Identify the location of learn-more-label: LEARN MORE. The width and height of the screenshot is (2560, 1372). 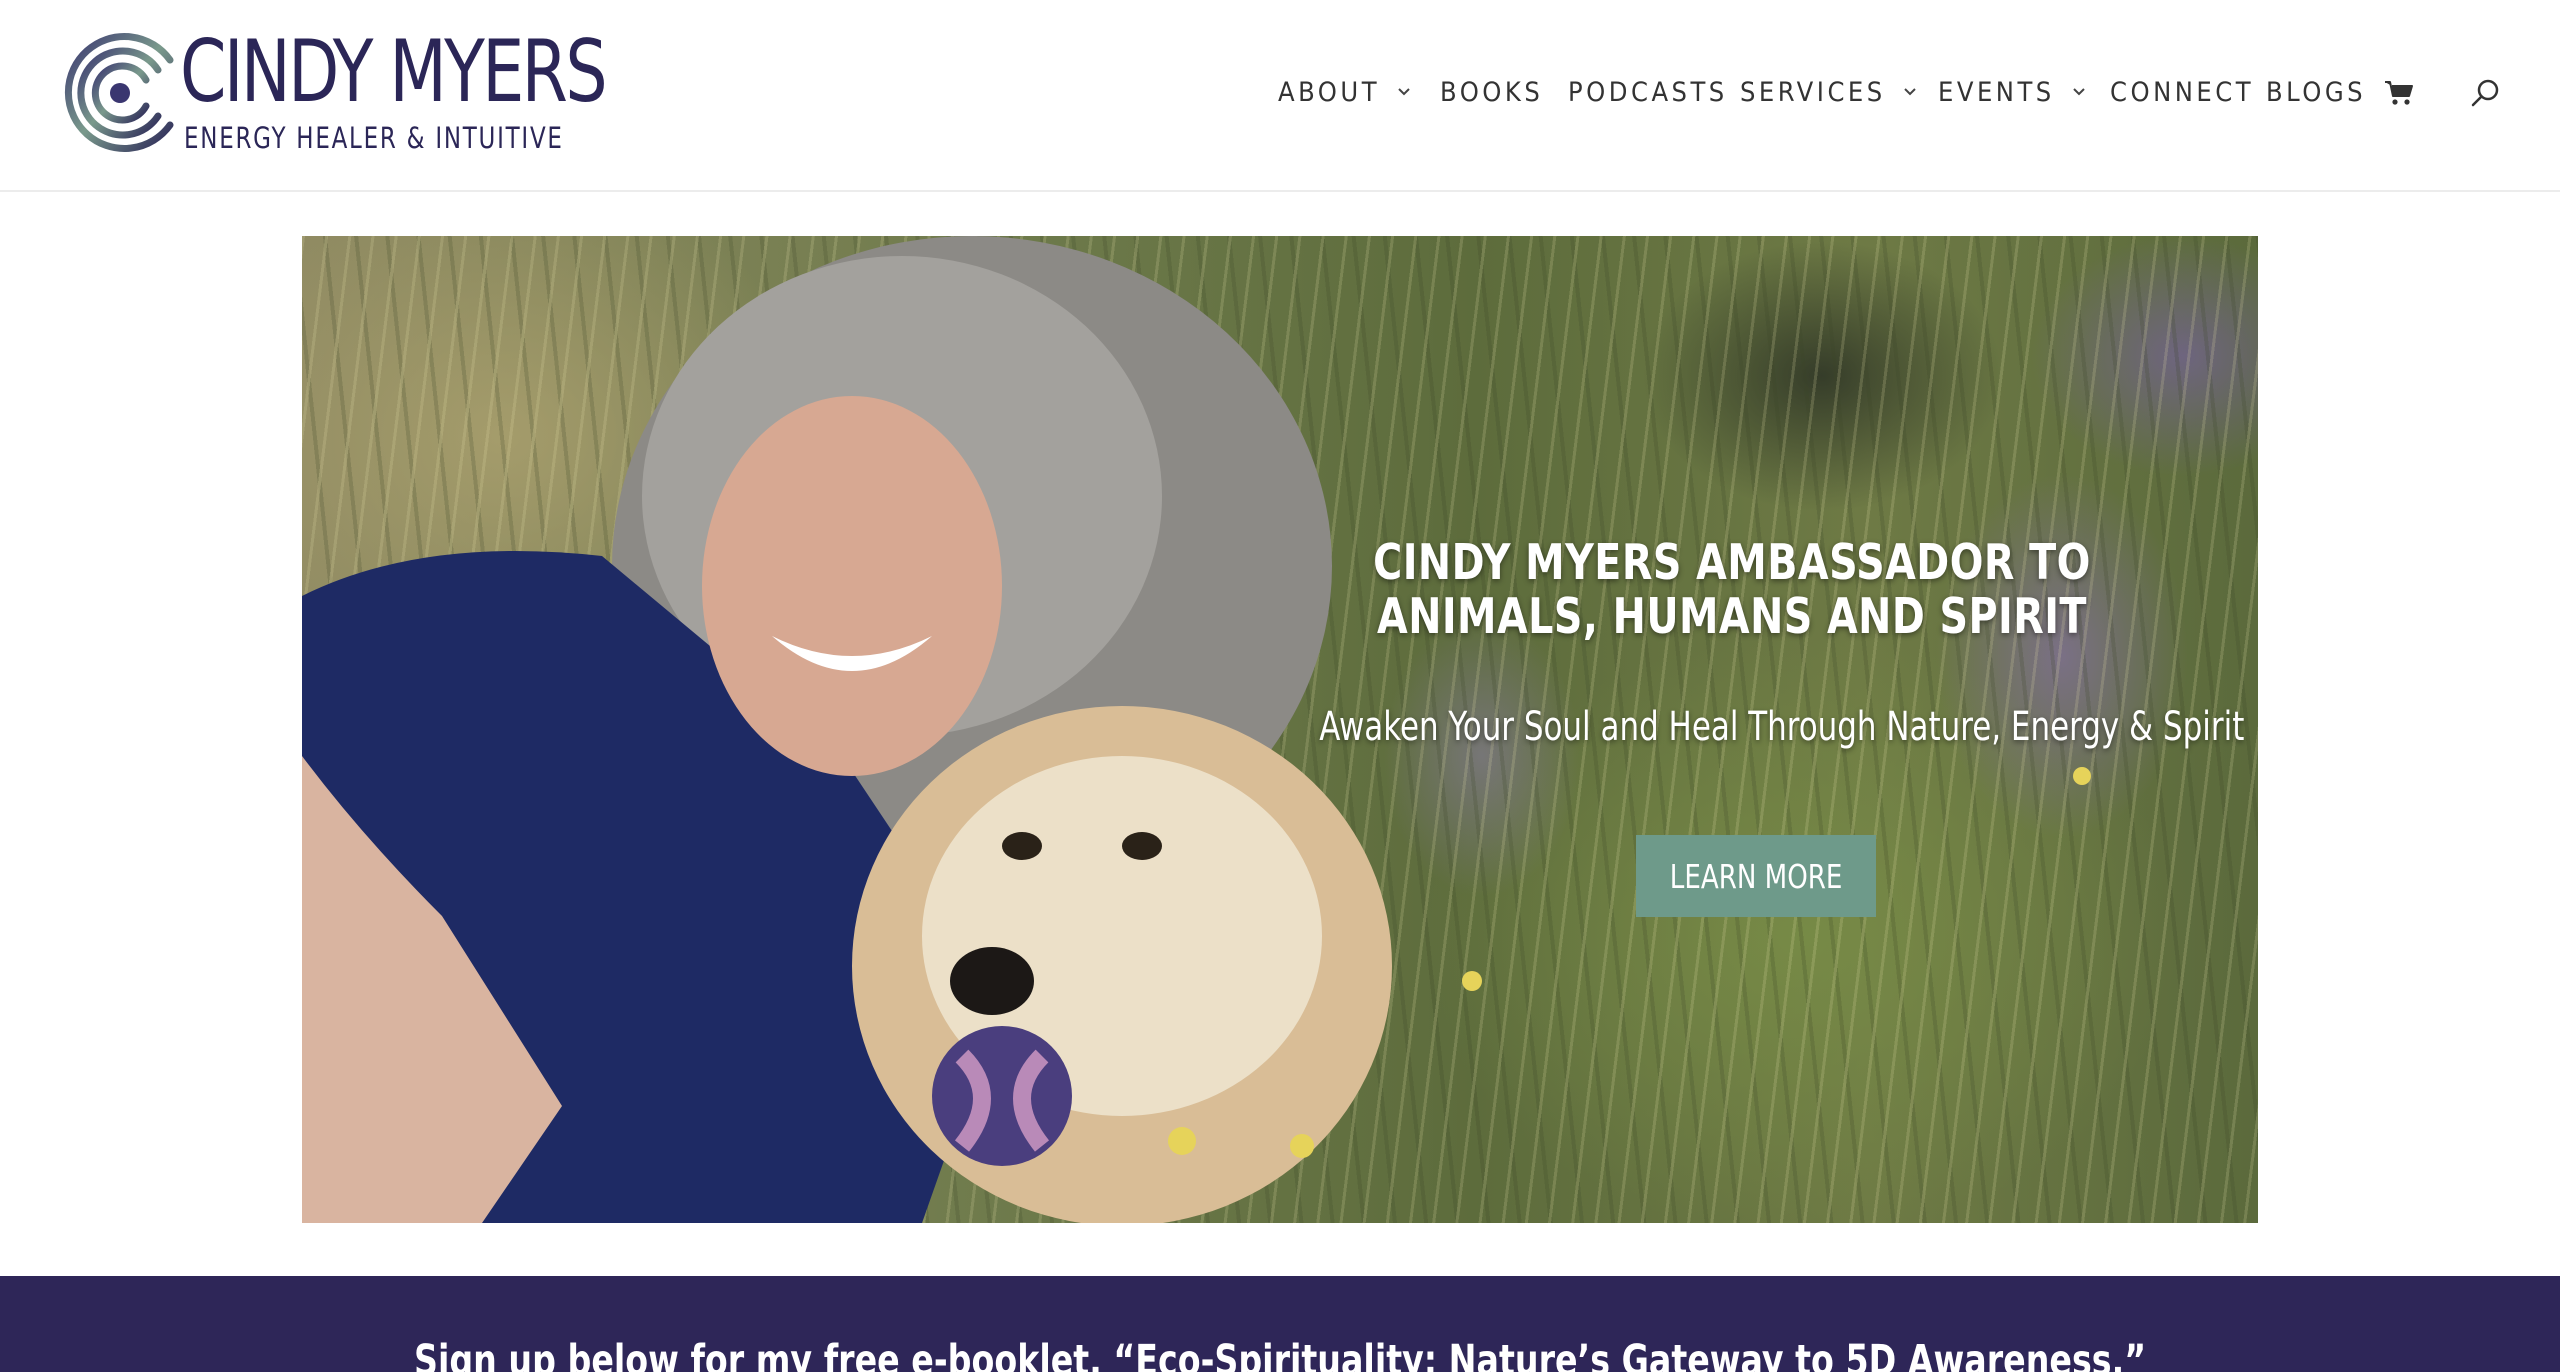
(1756, 876).